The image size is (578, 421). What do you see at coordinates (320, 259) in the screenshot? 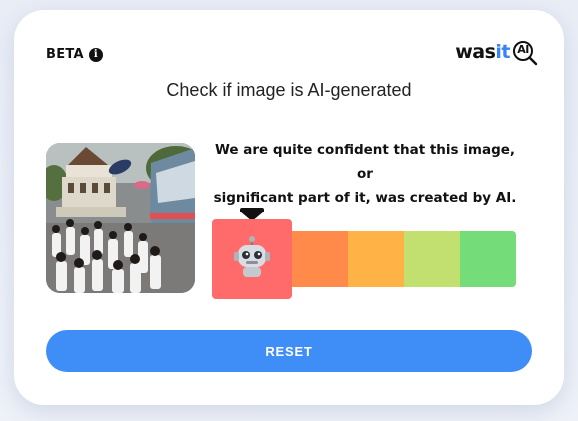
I see `scale-segment-likely-ai` at bounding box center [320, 259].